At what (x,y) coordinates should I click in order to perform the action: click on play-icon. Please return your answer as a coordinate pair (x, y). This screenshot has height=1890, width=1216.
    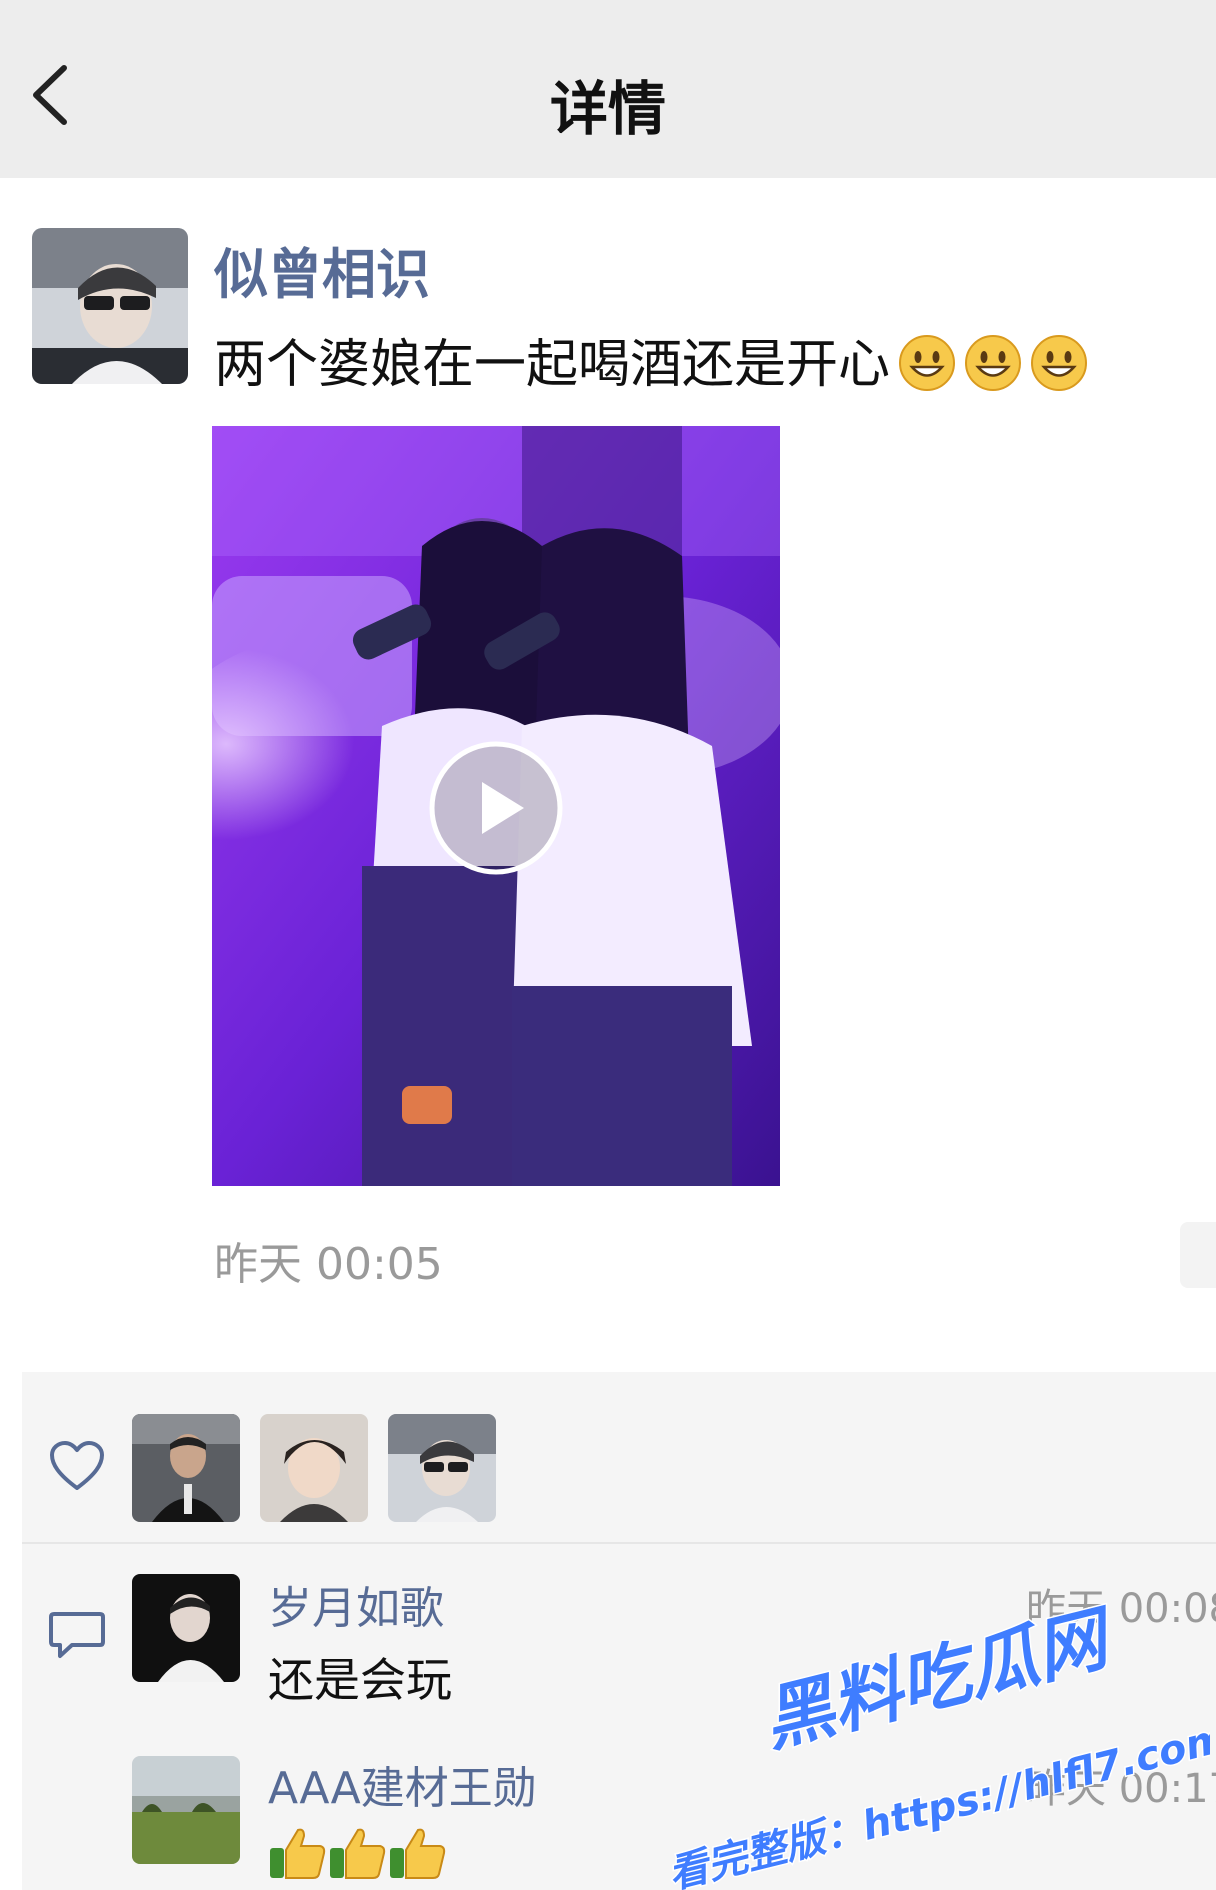
    Looking at the image, I should click on (496, 808).